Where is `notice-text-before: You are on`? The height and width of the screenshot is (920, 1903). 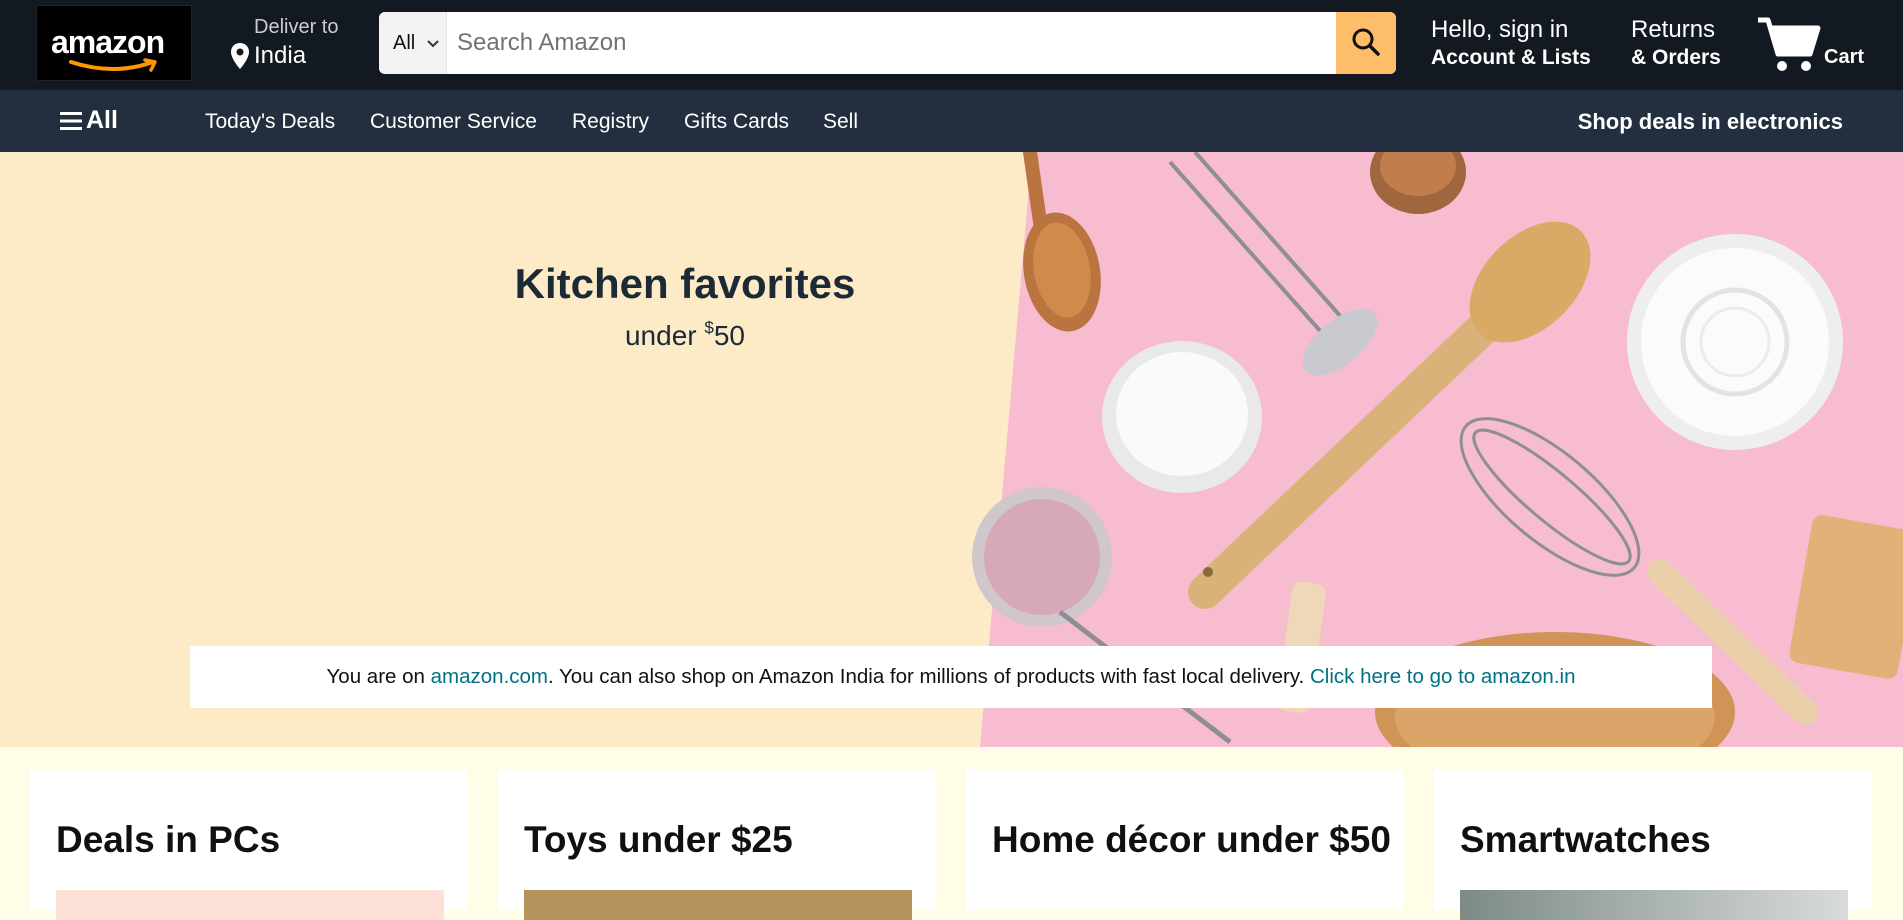
notice-text-before: You are on is located at coordinates (378, 676).